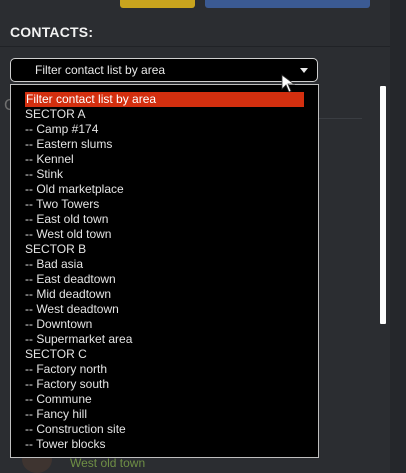 This screenshot has width=406, height=473. I want to click on right-edge-panel, so click(398, 236).